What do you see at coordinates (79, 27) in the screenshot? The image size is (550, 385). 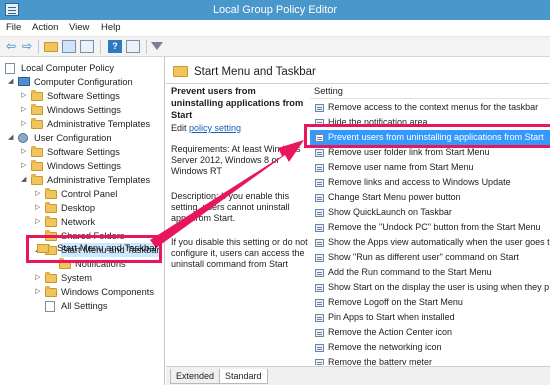 I see `menu-view: View` at bounding box center [79, 27].